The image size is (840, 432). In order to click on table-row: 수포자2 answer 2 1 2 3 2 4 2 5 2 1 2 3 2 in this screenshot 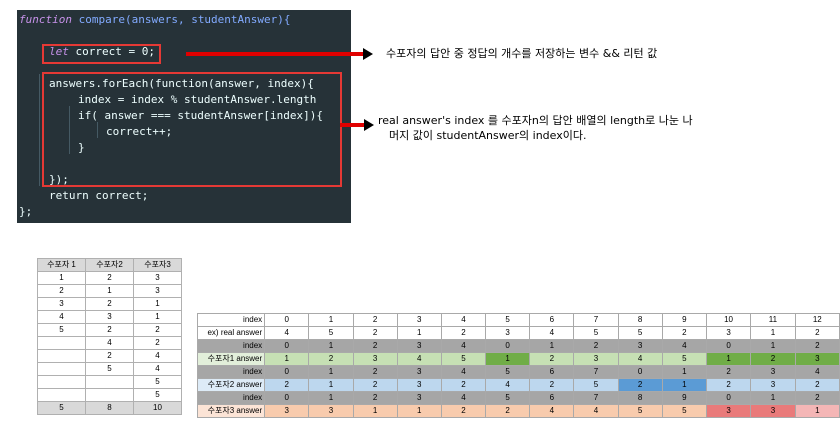, I will do `click(518, 385)`.